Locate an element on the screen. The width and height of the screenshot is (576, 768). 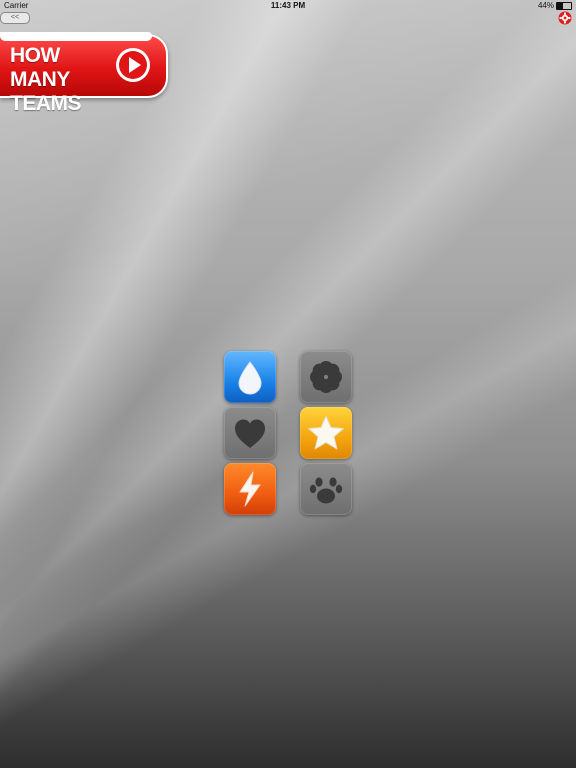
team-tile-paw is located at coordinates (326, 489).